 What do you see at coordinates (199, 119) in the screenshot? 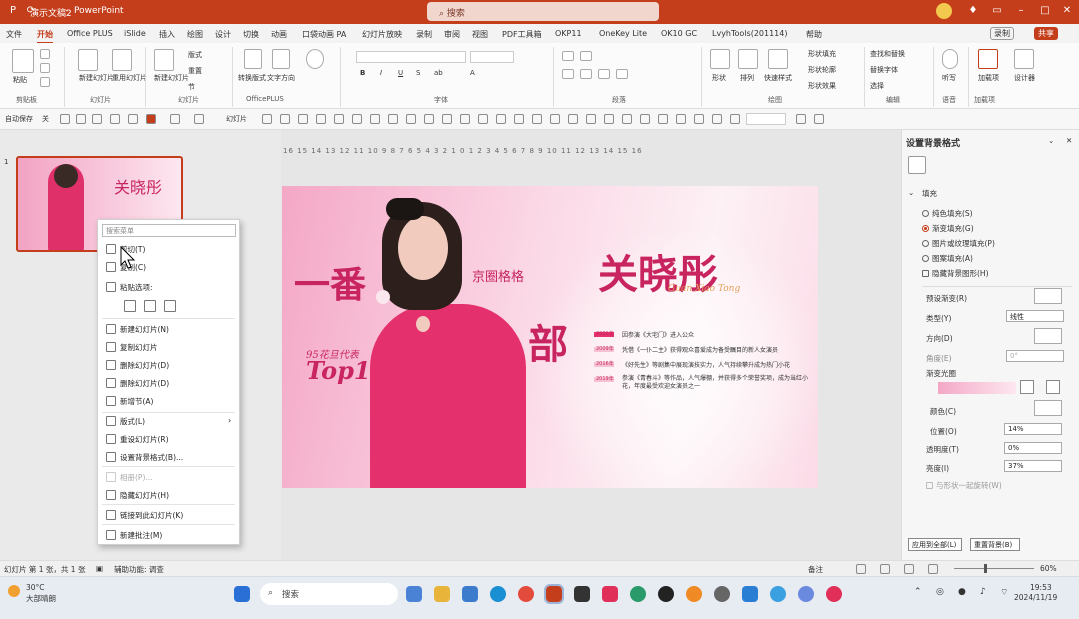
I see `undo2-icon` at bounding box center [199, 119].